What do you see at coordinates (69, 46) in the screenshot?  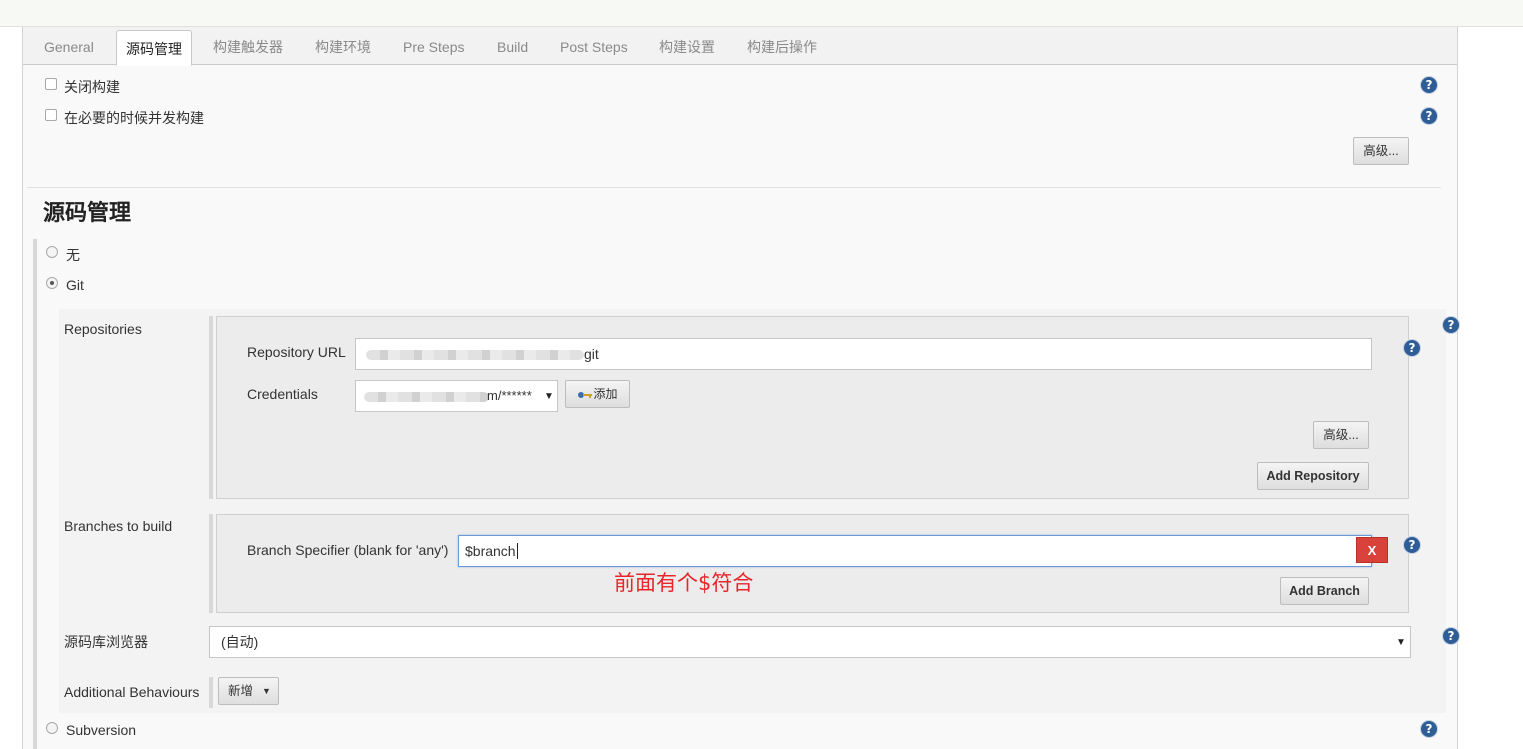 I see `tab-general: General` at bounding box center [69, 46].